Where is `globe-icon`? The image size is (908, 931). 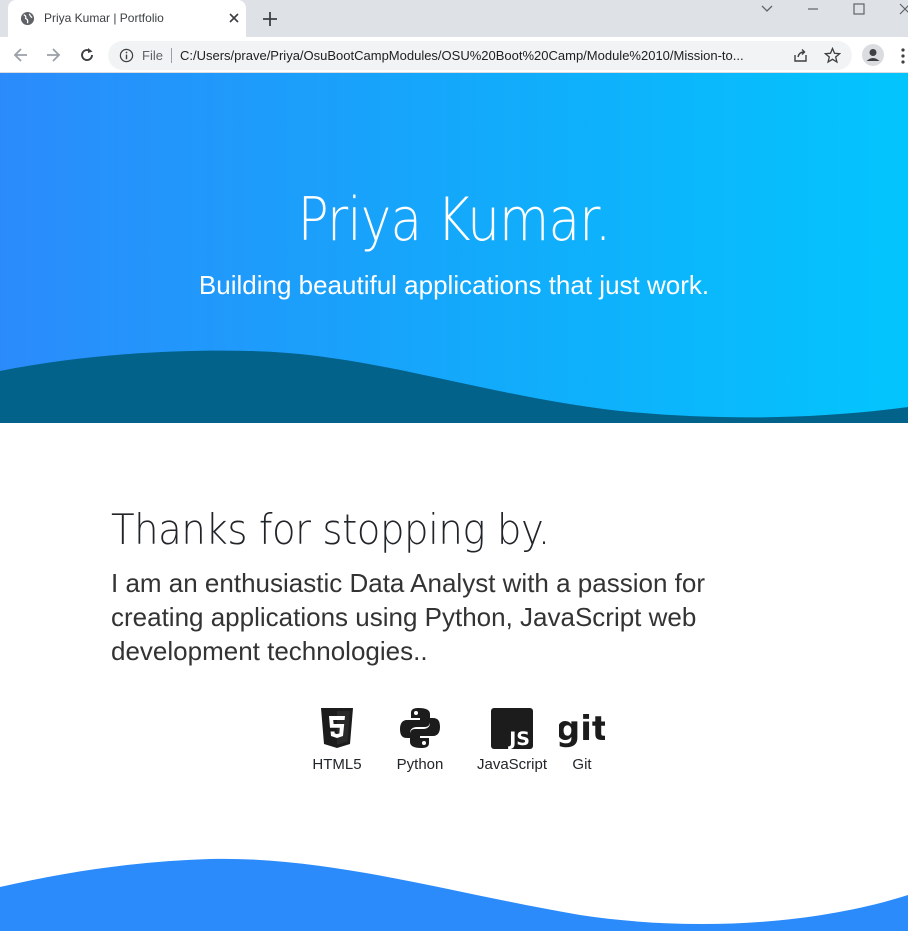 globe-icon is located at coordinates (27, 18).